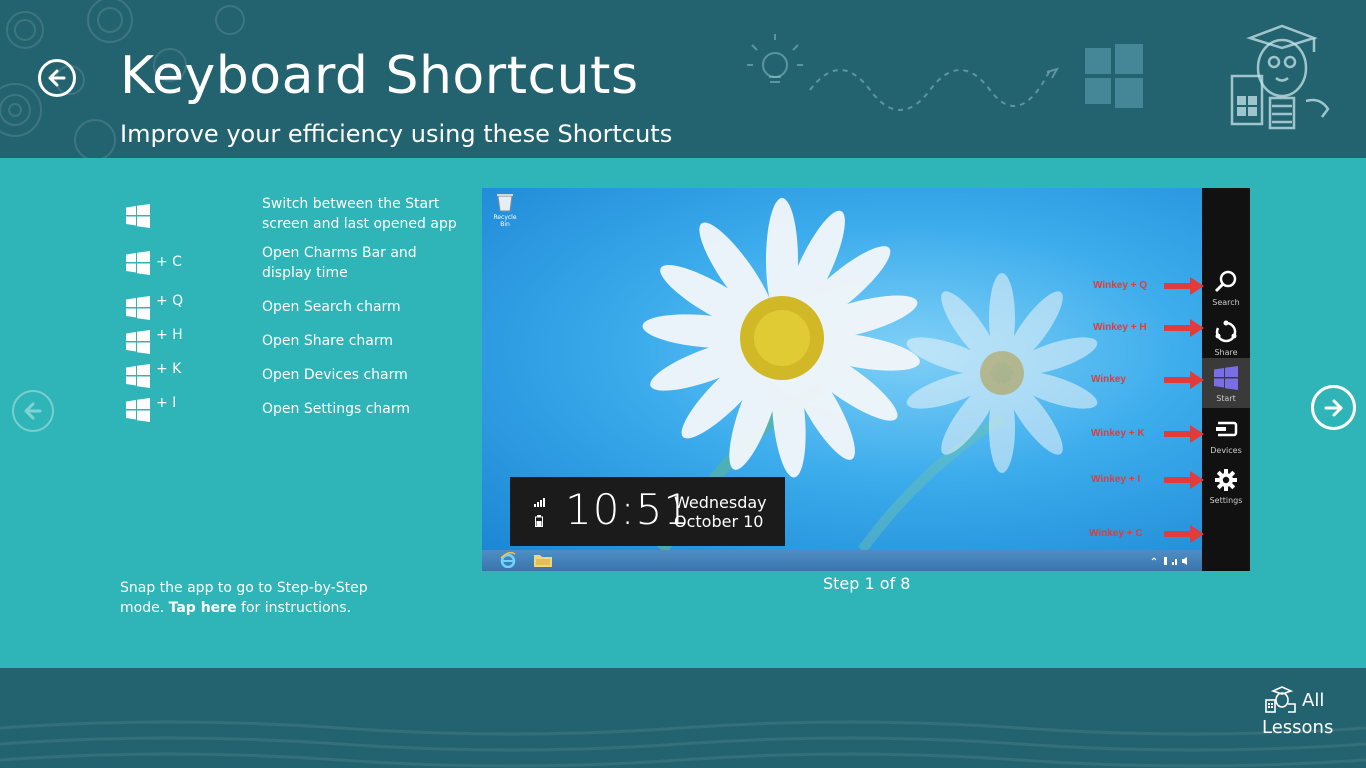  I want to click on clock-overlay: 10:51 Wednesday October 10, so click(647, 511).